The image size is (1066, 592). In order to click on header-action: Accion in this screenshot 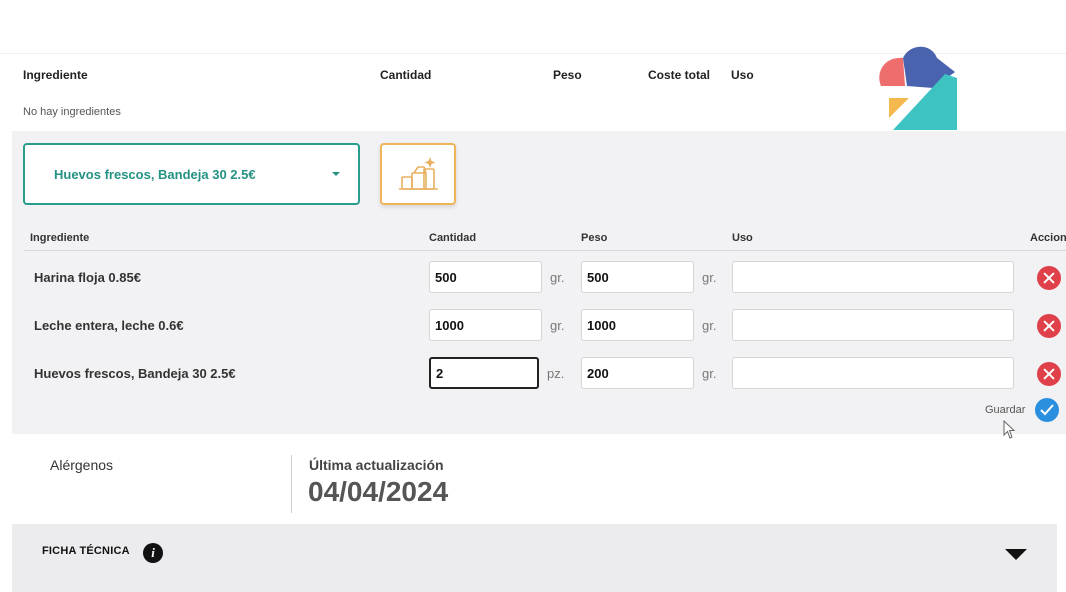, I will do `click(1048, 238)`.